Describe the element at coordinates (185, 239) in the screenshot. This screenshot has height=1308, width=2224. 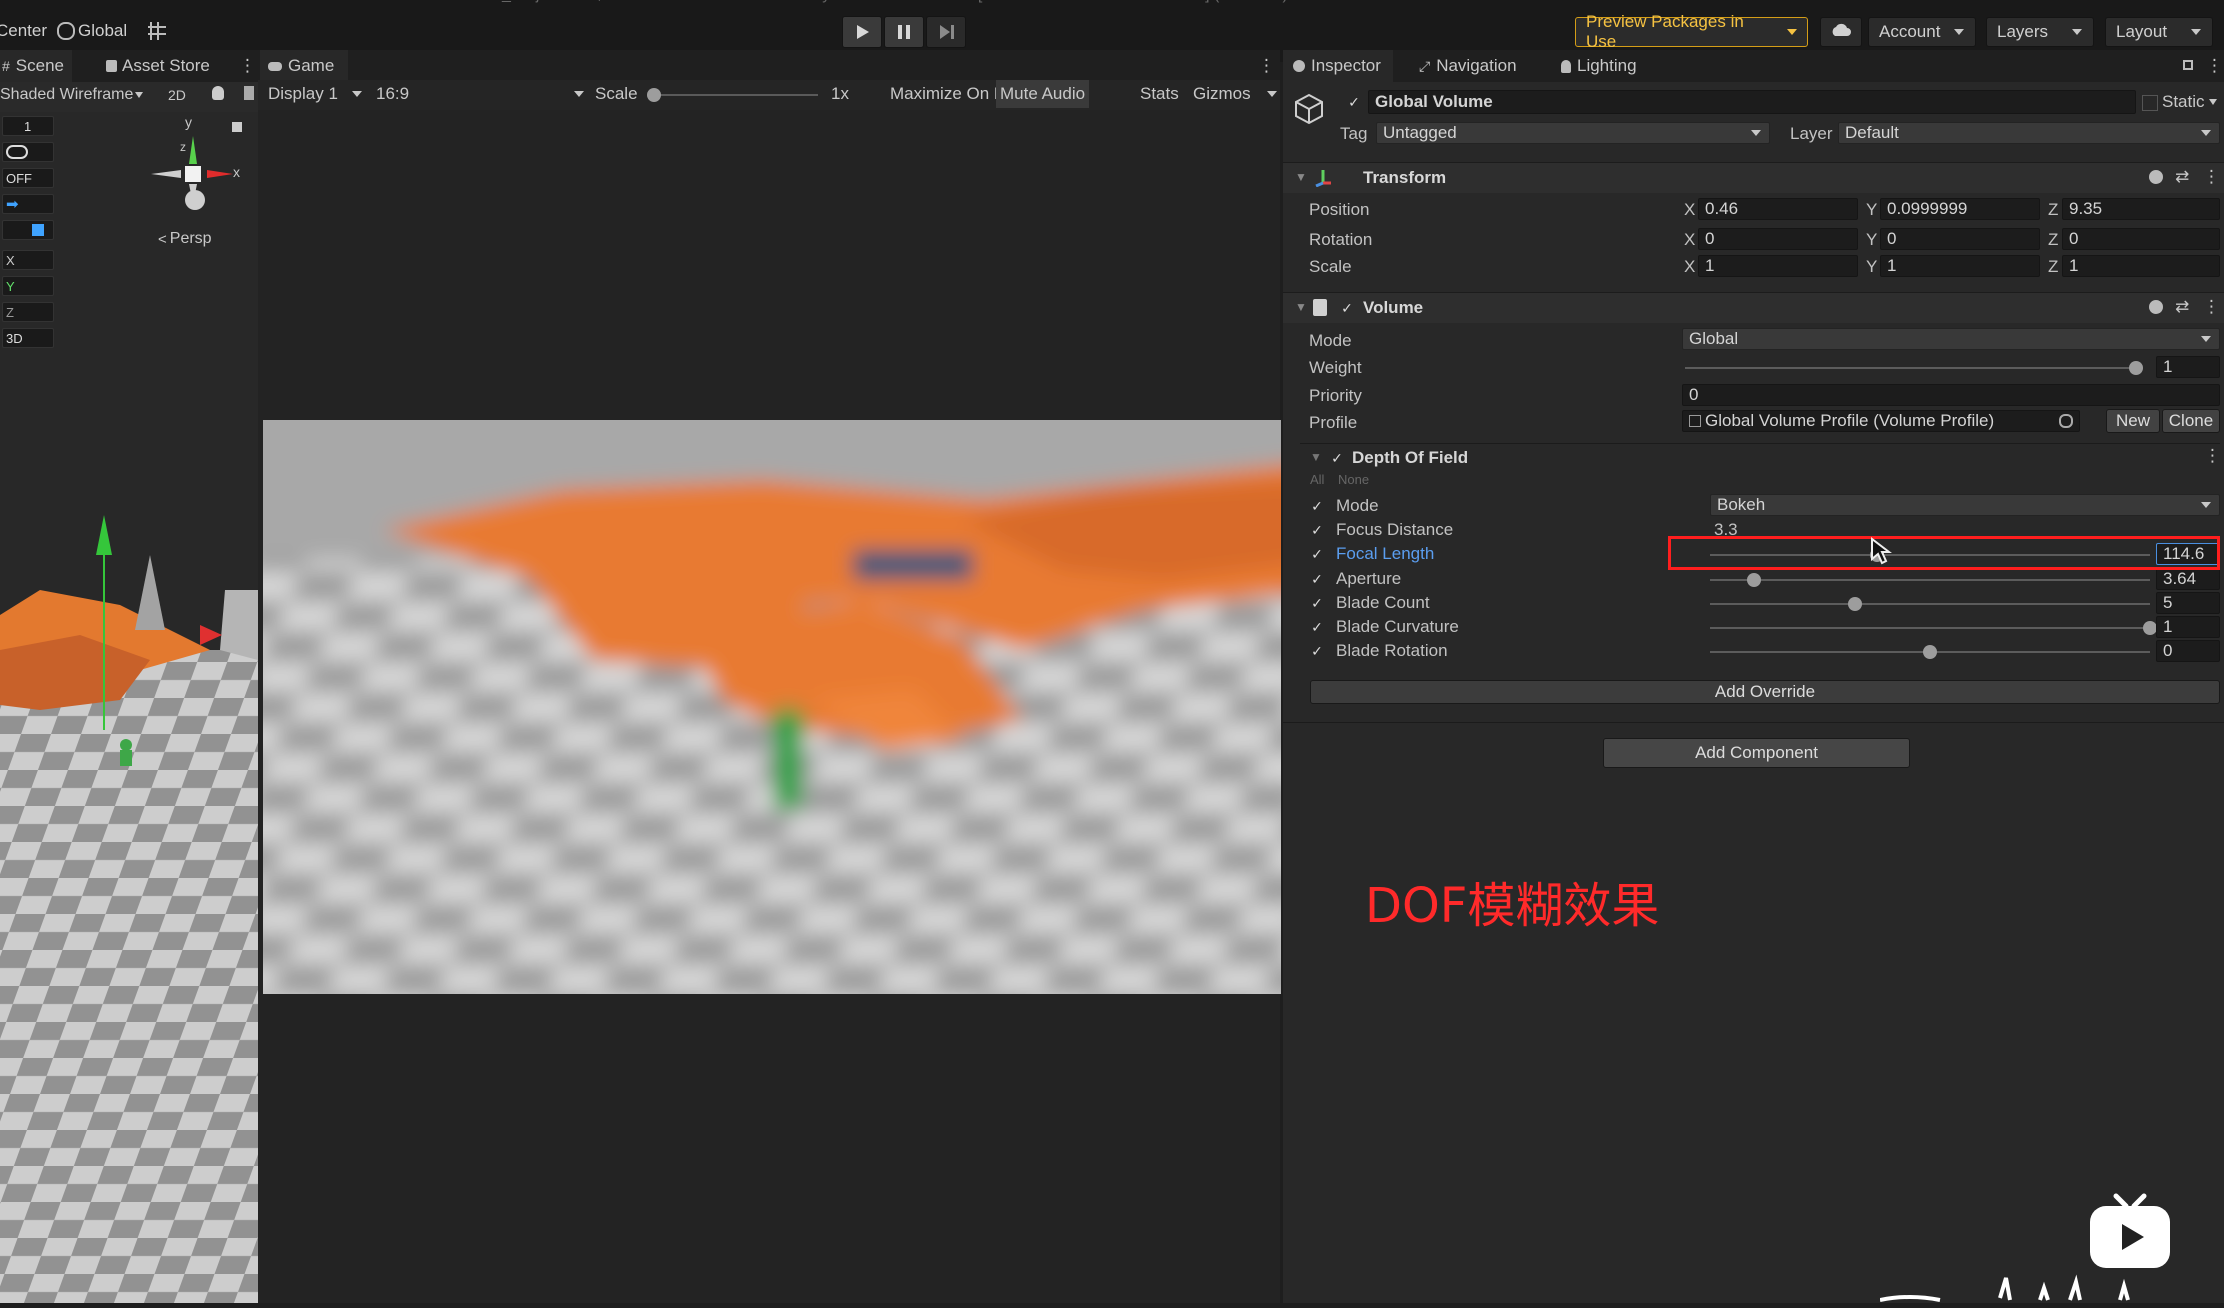
I see `persp-toggle: < Persp` at that location.